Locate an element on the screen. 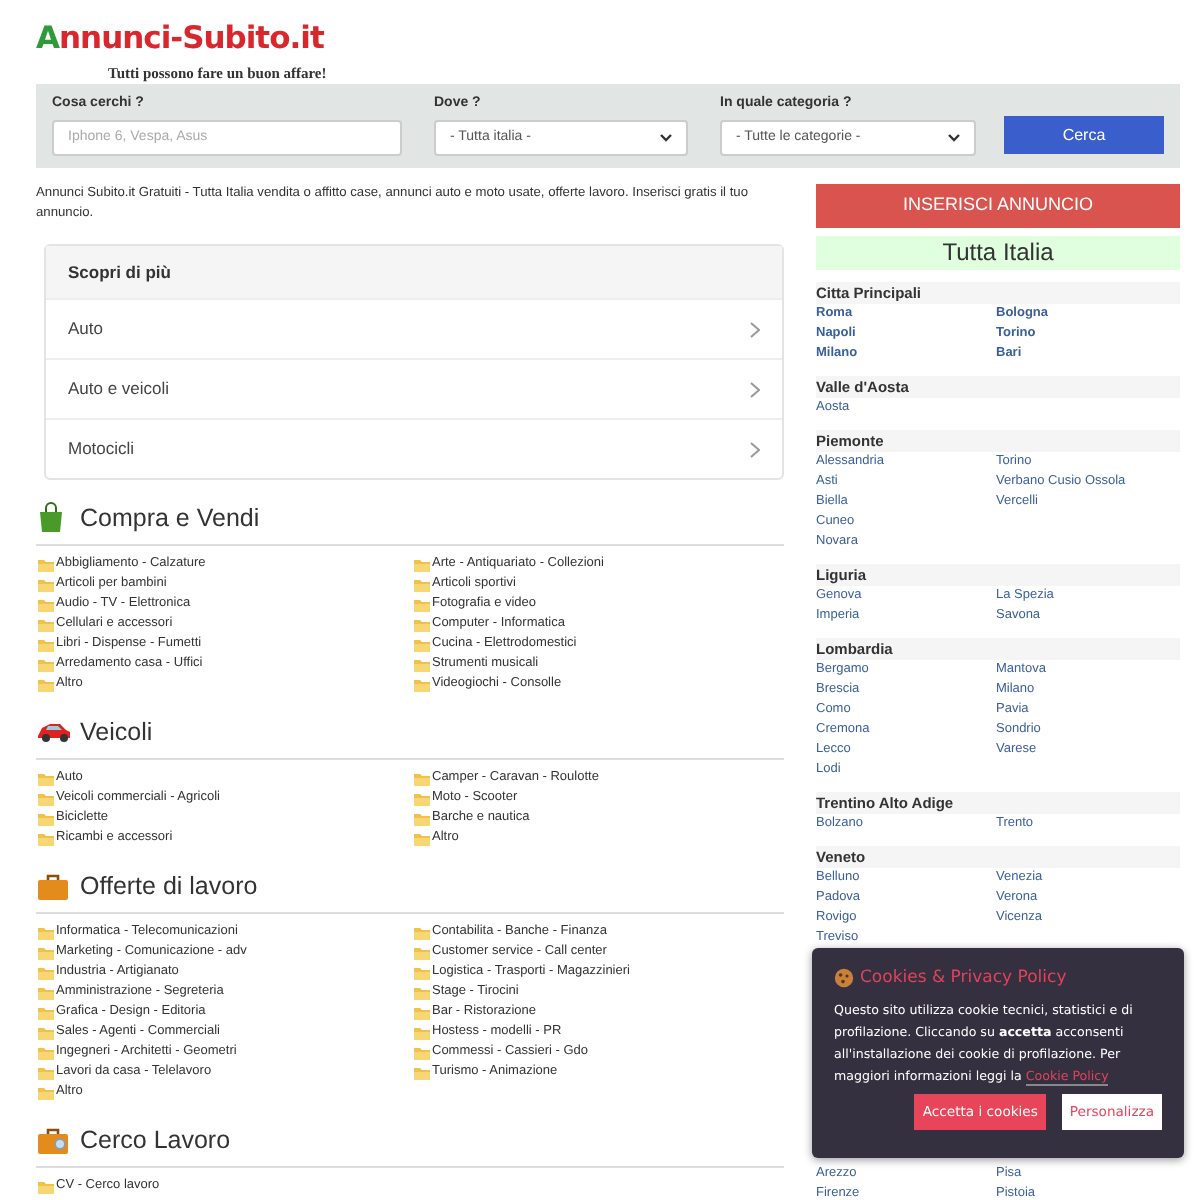 The image size is (1200, 1200). search-button: Cerca is located at coordinates (1084, 135).